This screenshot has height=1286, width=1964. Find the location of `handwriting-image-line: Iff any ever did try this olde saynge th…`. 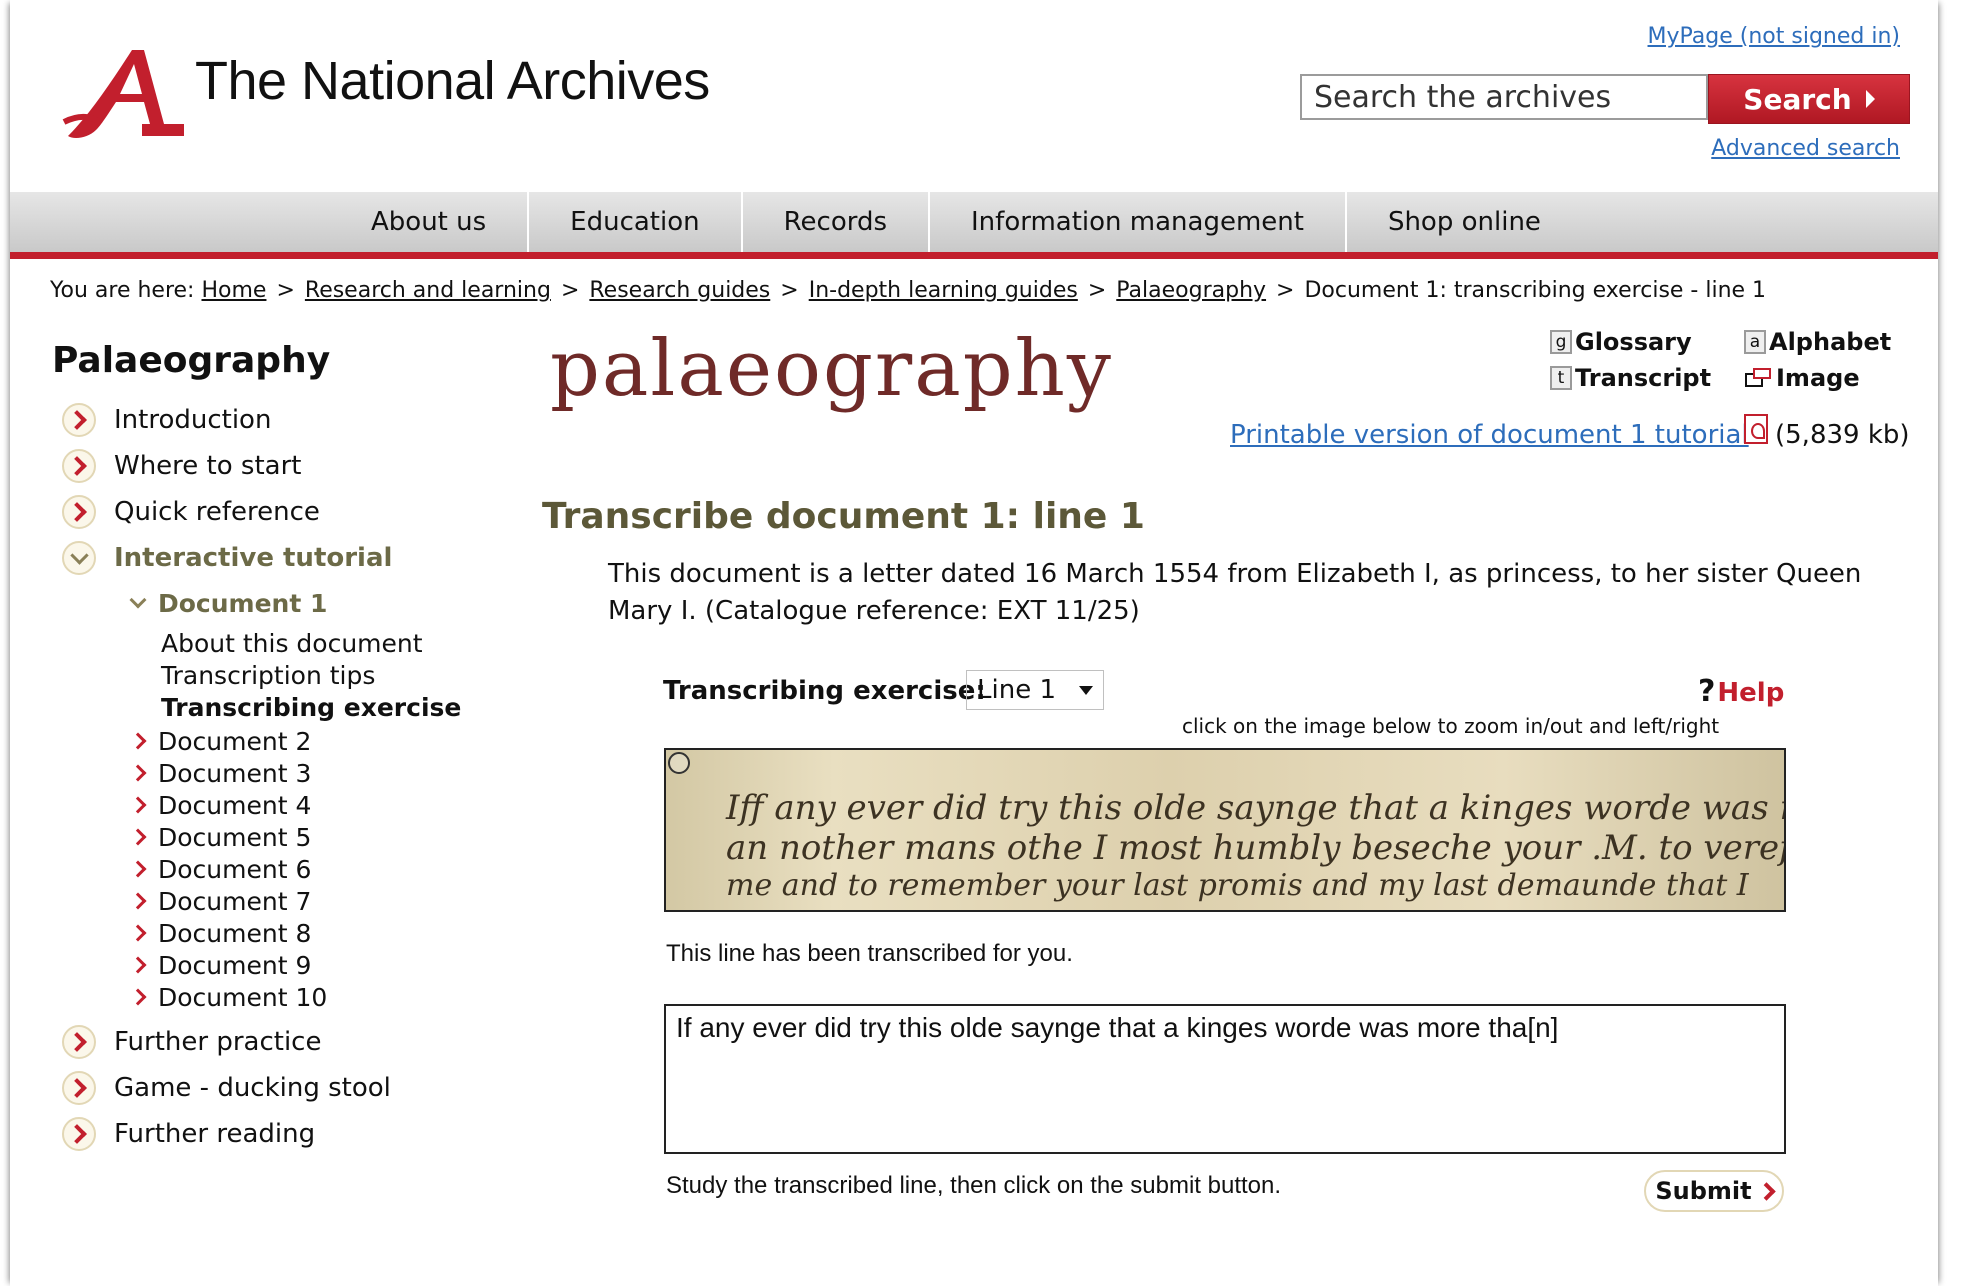

handwriting-image-line: Iff any ever did try this olde saynge th… is located at coordinates (1255, 808).